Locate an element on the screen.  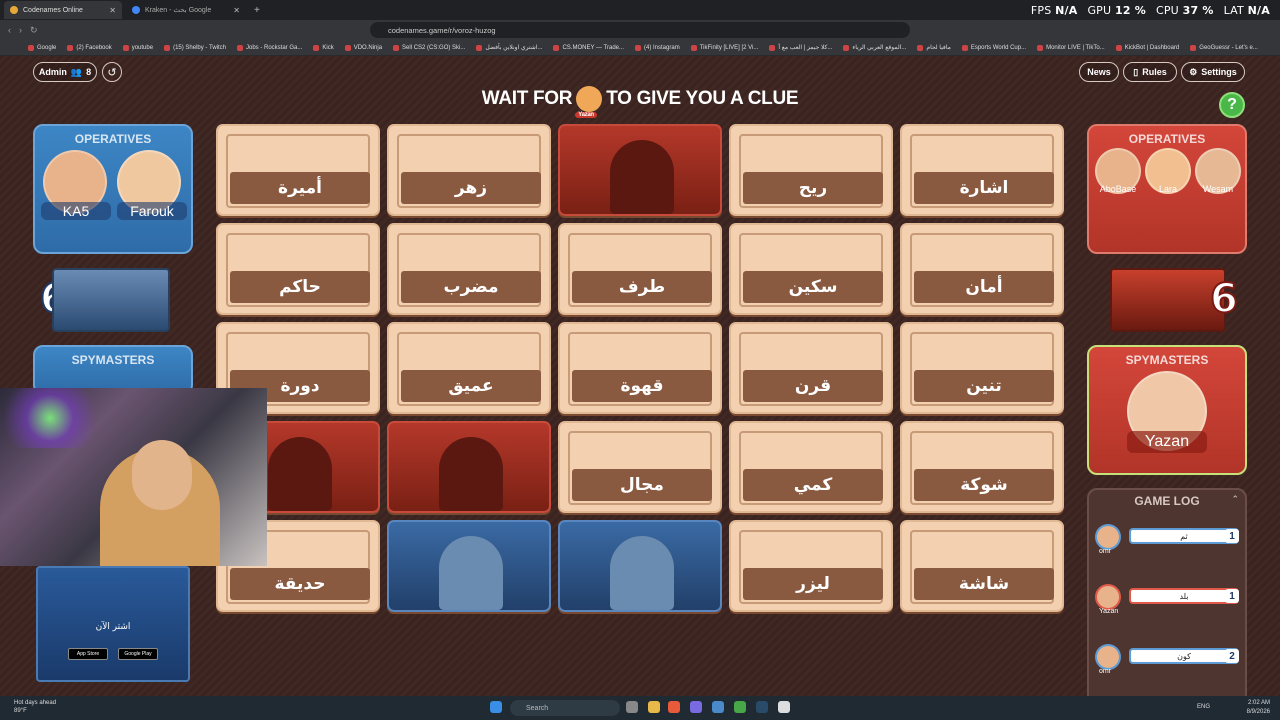
word-card: طرف is located at coordinates (640, 269).